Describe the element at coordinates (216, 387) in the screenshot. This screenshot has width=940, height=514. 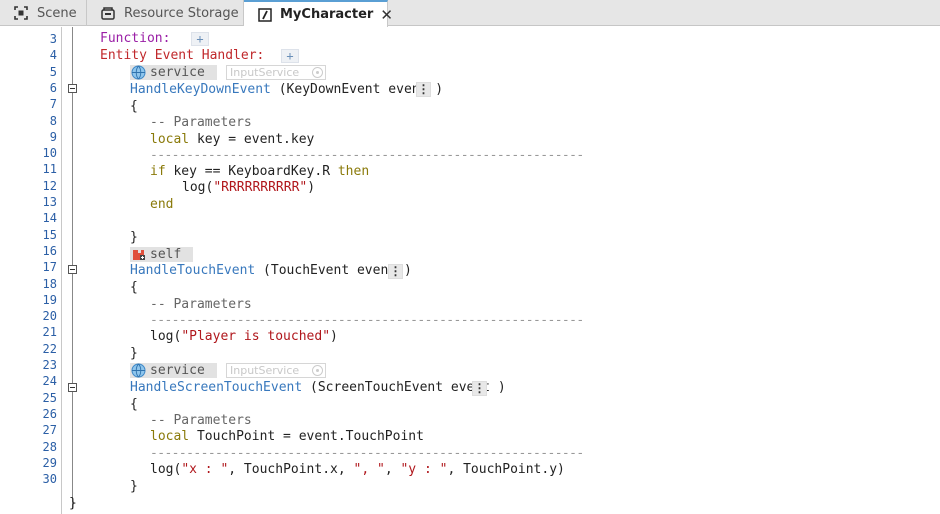
I see `handler-name: HandleScreenTouchEvent` at that location.